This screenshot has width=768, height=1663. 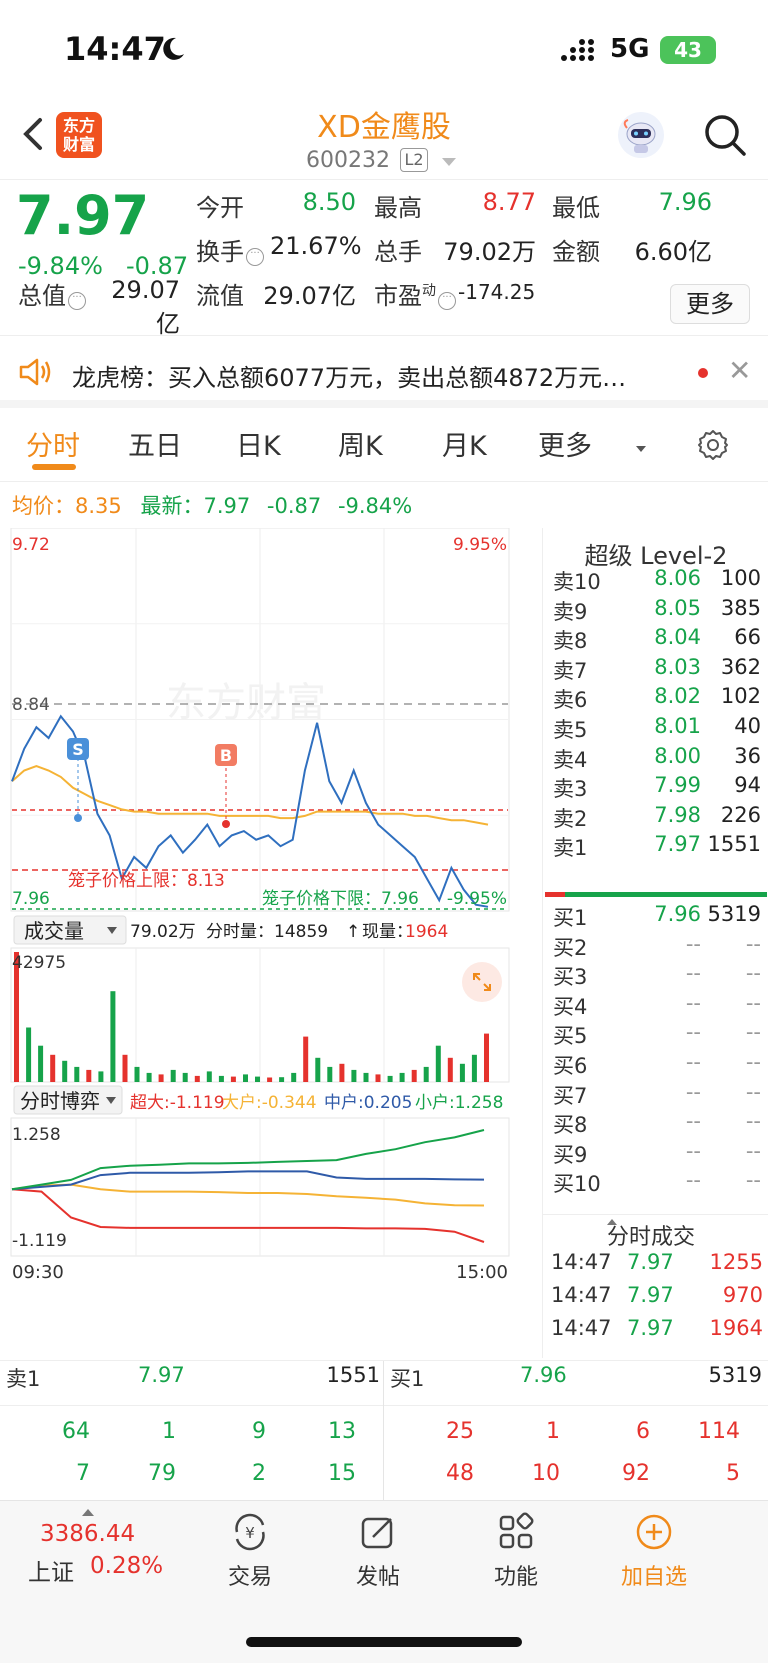 What do you see at coordinates (654, 1551) in the screenshot?
I see `nav-add-watchlist: 加自选` at bounding box center [654, 1551].